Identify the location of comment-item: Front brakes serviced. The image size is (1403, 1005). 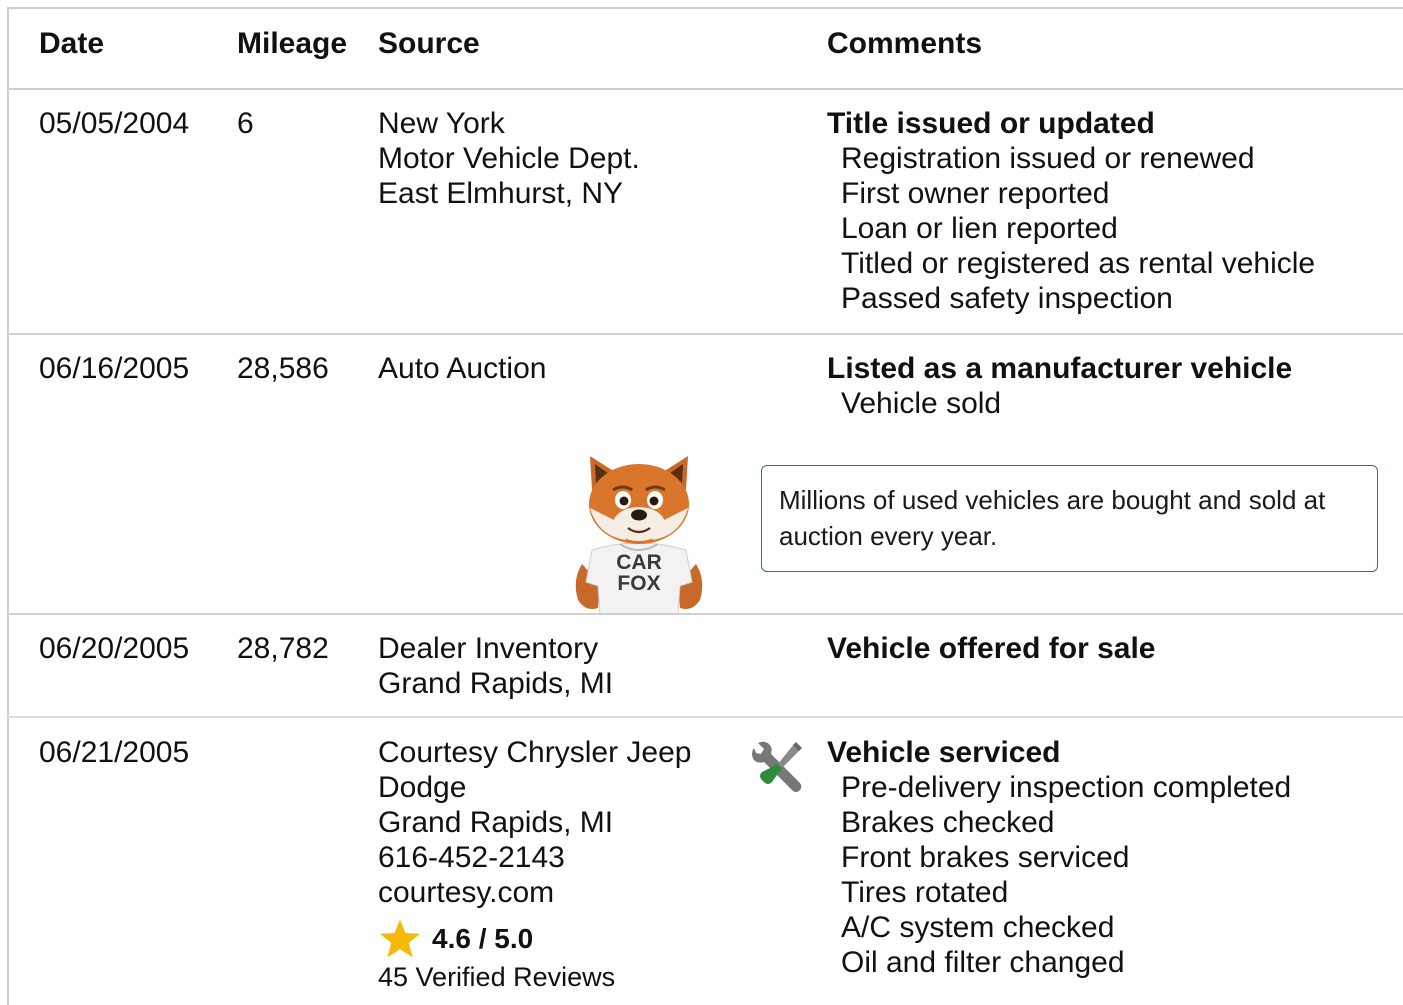
(985, 857).